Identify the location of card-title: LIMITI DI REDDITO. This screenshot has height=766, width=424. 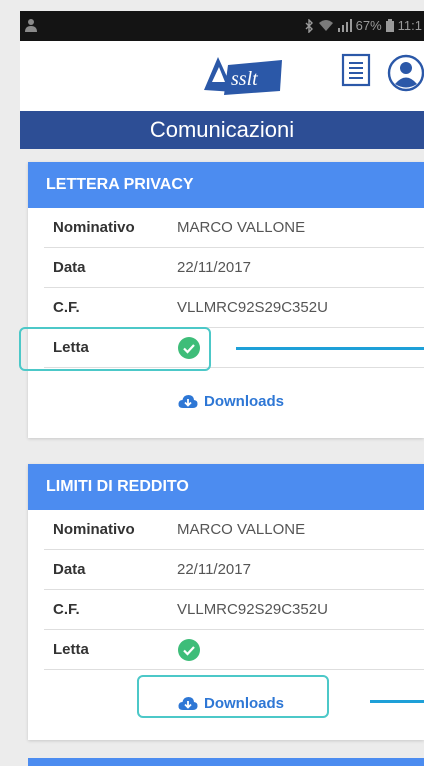
(226, 487).